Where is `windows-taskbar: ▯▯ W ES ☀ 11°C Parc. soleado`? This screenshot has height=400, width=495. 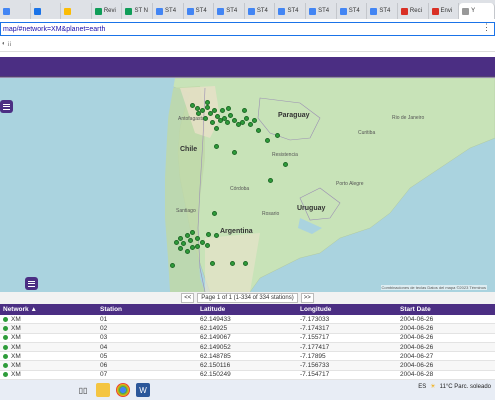
windows-taskbar: ▯▯ W ES ☀ 11°C Parc. soleado is located at coordinates (247, 390).